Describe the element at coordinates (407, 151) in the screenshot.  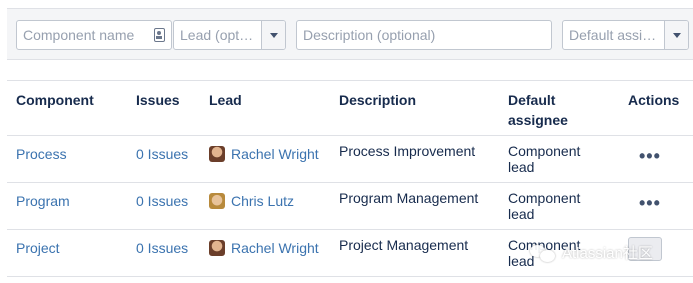
I see `description-text: Process Improvement` at that location.